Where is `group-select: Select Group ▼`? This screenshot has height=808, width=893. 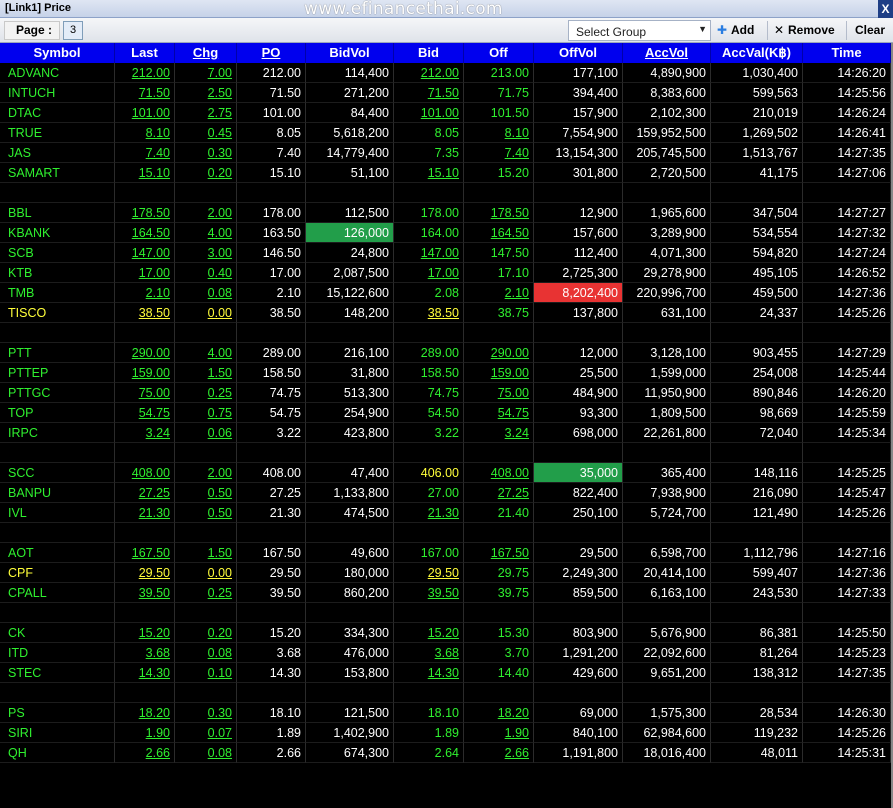 group-select: Select Group ▼ is located at coordinates (639, 30).